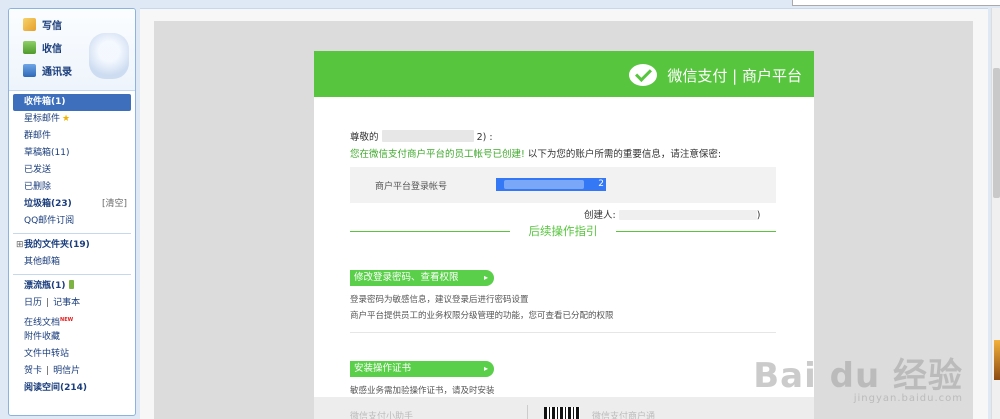  I want to click on redacted-name, so click(427, 136).